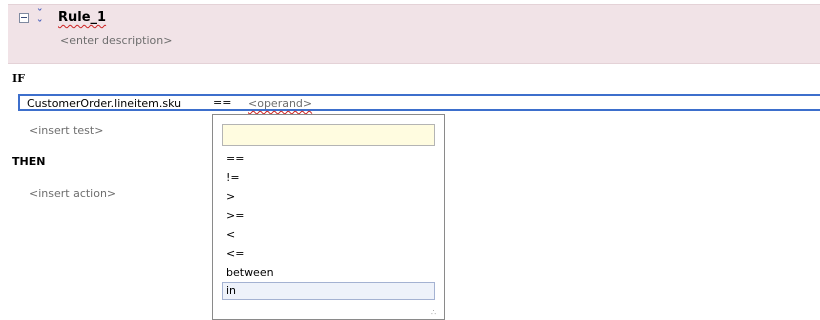 This screenshot has width=820, height=320. What do you see at coordinates (330, 254) in the screenshot?
I see `operator-option: <=` at bounding box center [330, 254].